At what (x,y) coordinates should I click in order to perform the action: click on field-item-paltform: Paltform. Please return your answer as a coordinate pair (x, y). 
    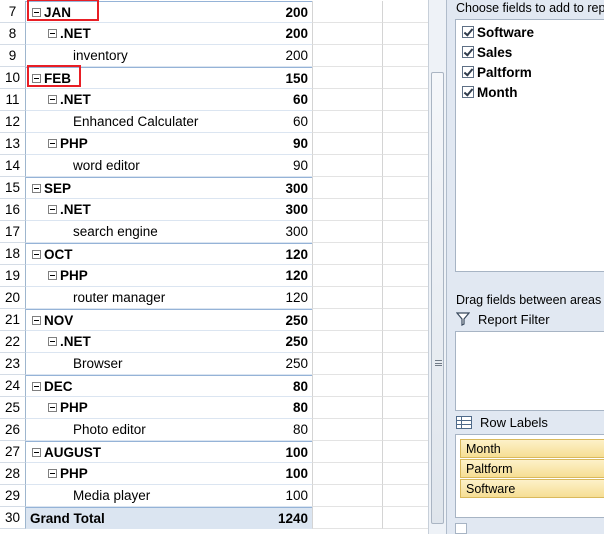
    Looking at the image, I should click on (497, 73).